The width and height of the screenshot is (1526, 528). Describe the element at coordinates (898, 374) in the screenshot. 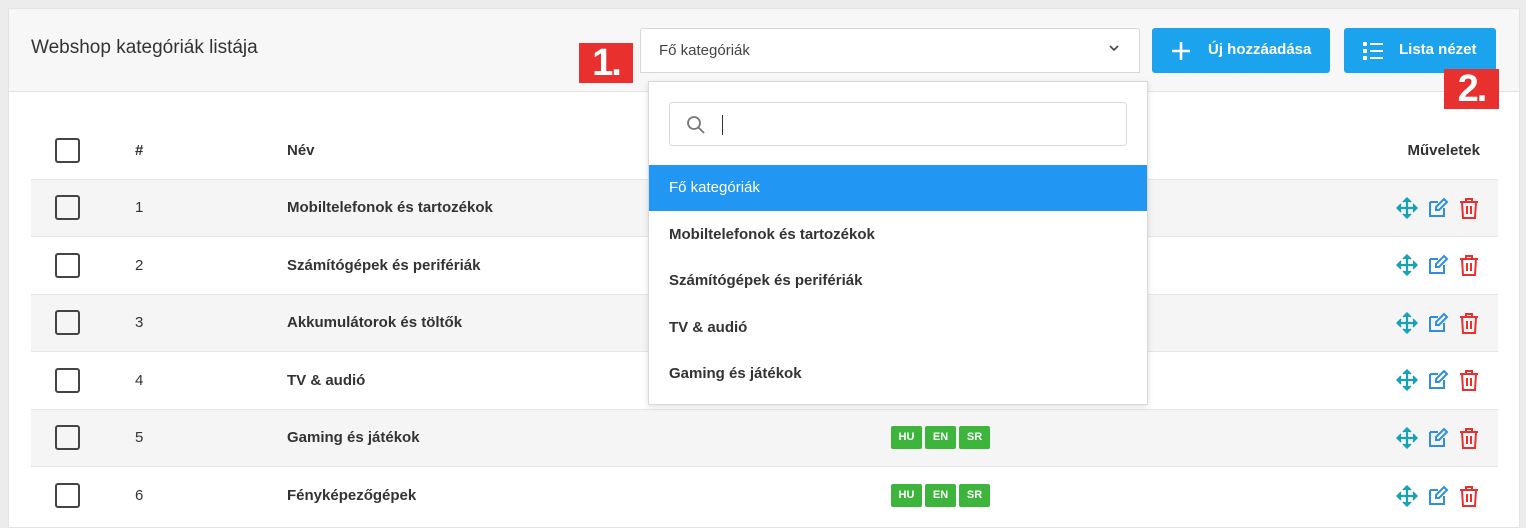

I see `dropdown-option: Gaming és játékok` at that location.